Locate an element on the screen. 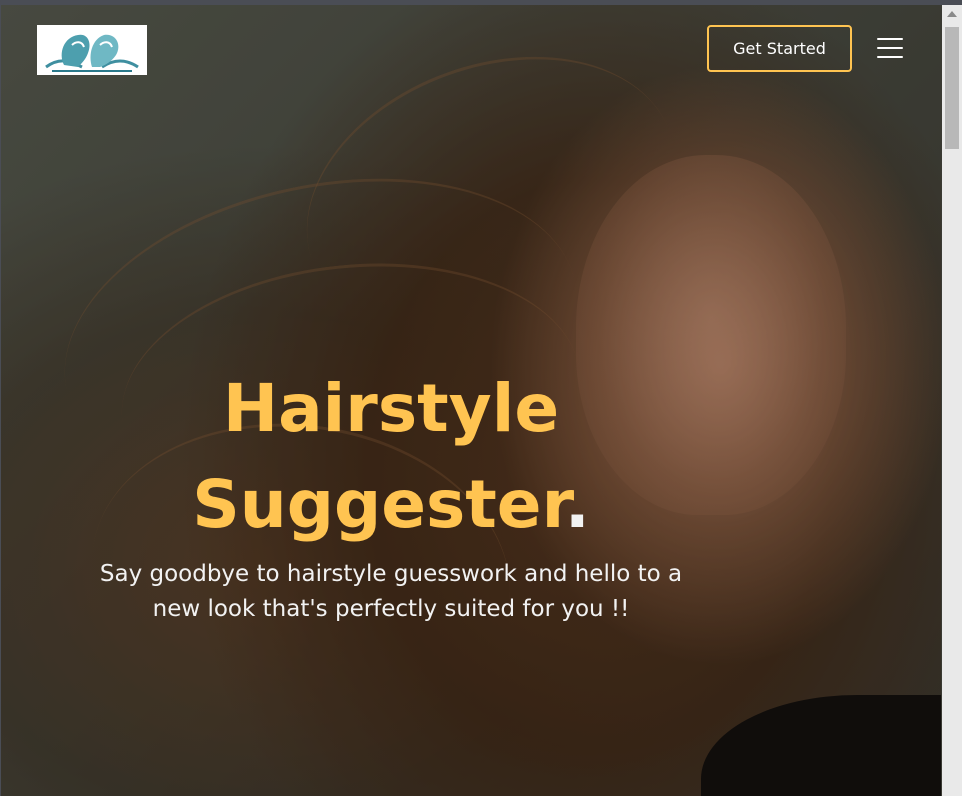 The image size is (962, 796). hero-title-line2: Suggester is located at coordinates (378, 504).